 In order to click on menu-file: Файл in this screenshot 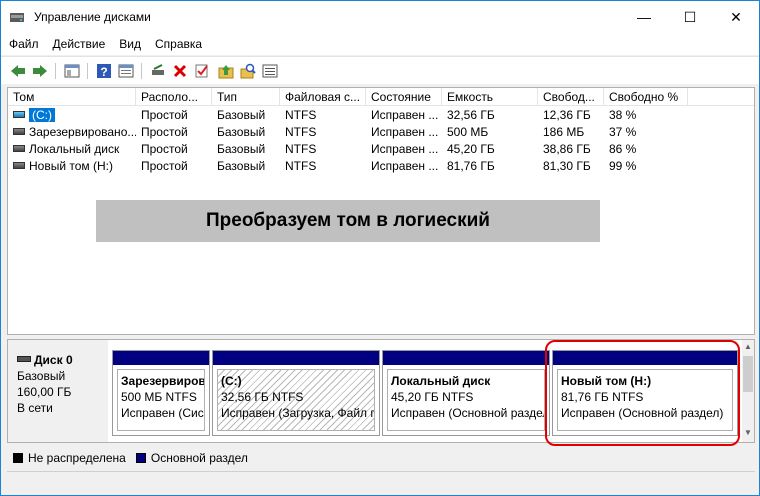, I will do `click(24, 44)`.